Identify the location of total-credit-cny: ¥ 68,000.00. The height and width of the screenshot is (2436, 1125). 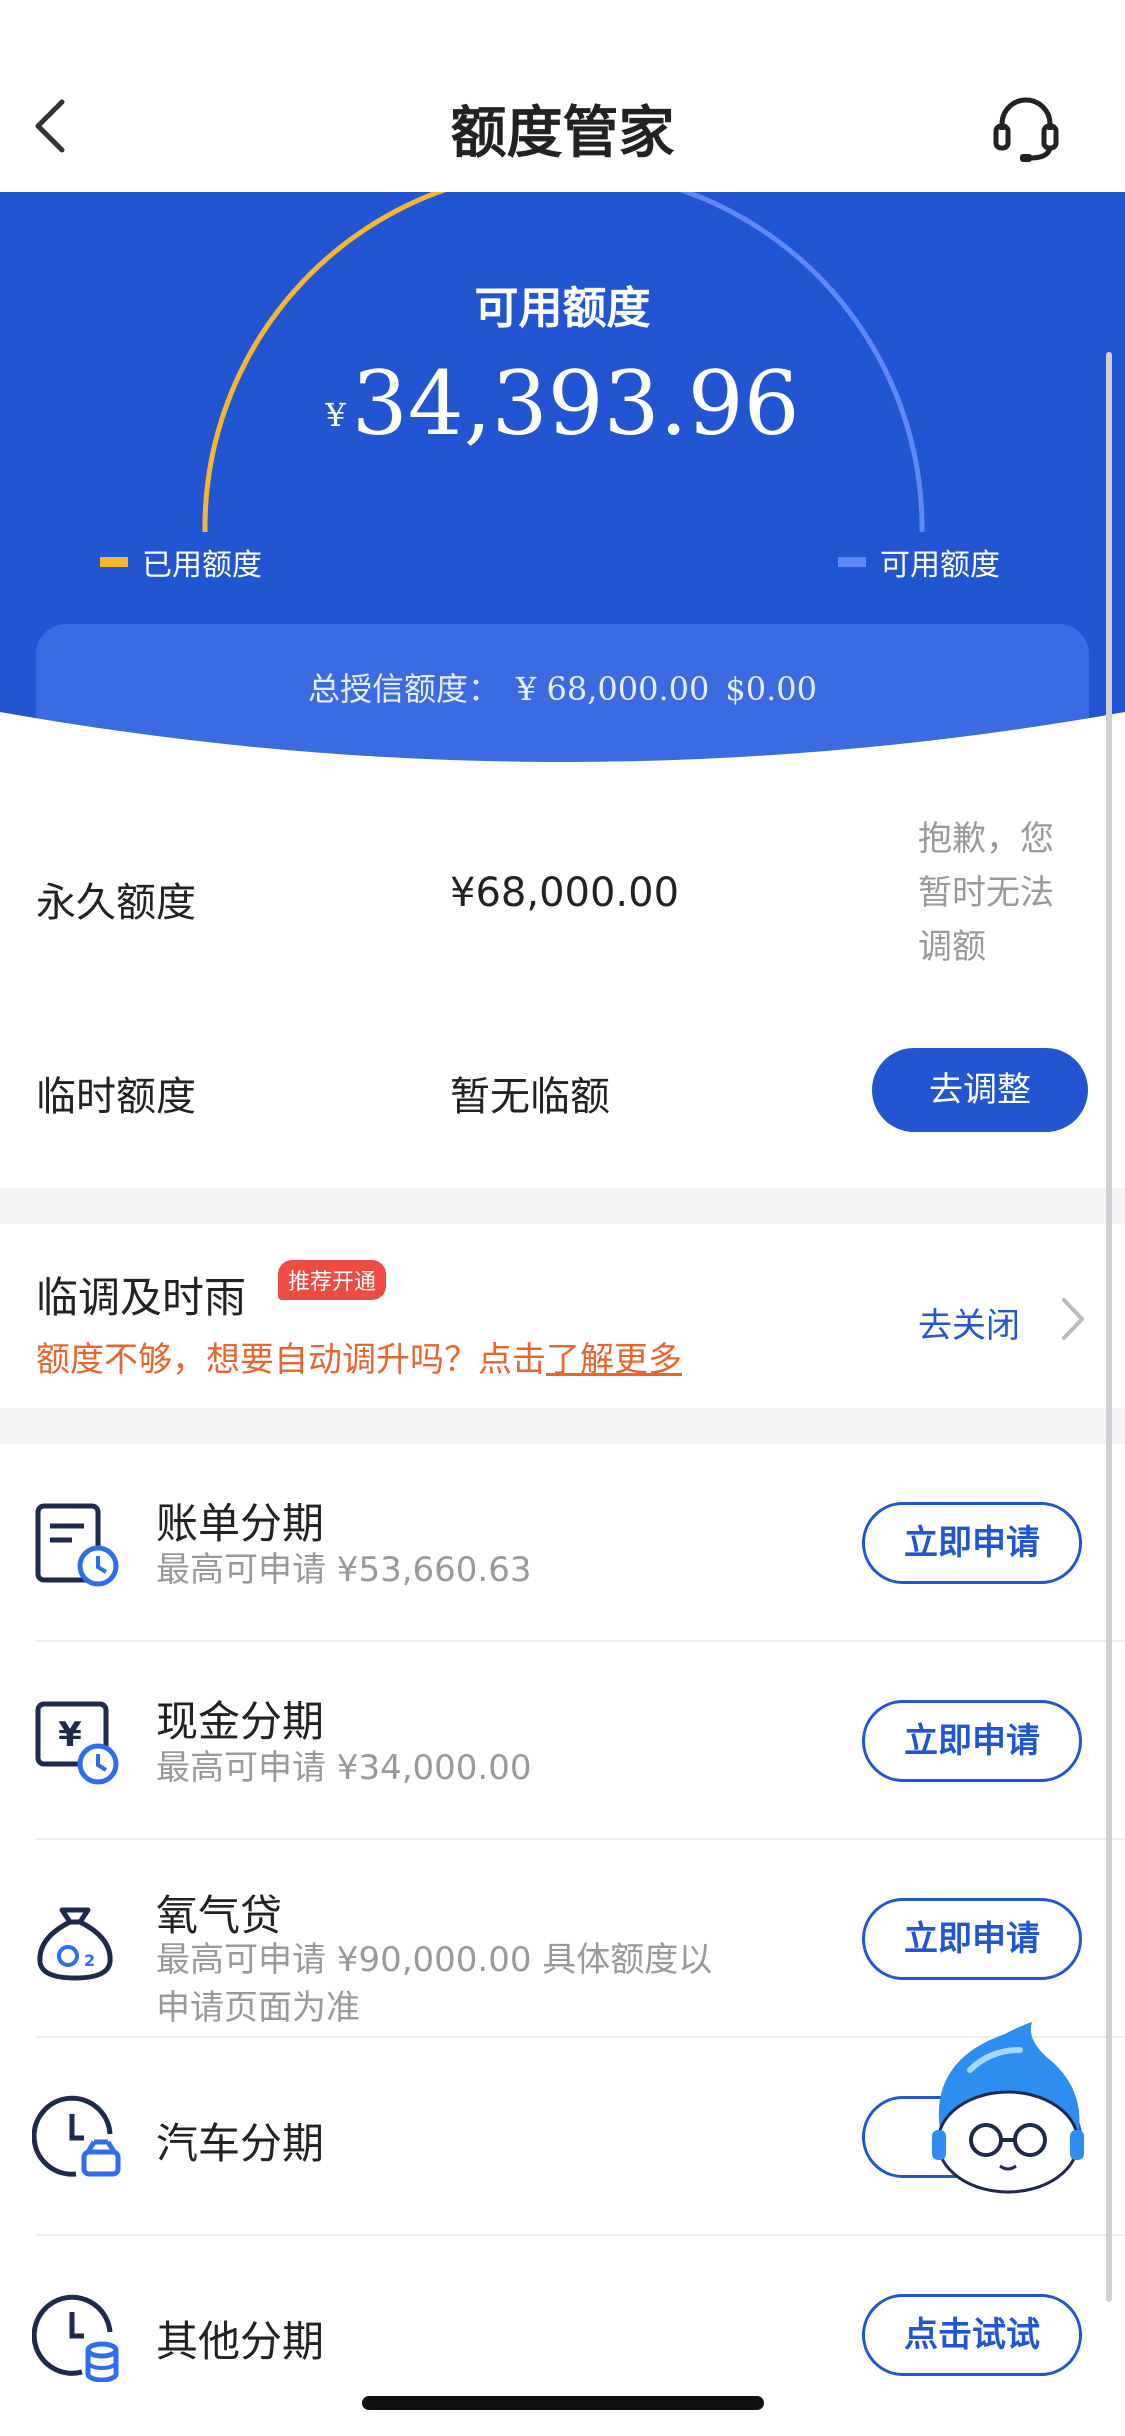
(613, 689).